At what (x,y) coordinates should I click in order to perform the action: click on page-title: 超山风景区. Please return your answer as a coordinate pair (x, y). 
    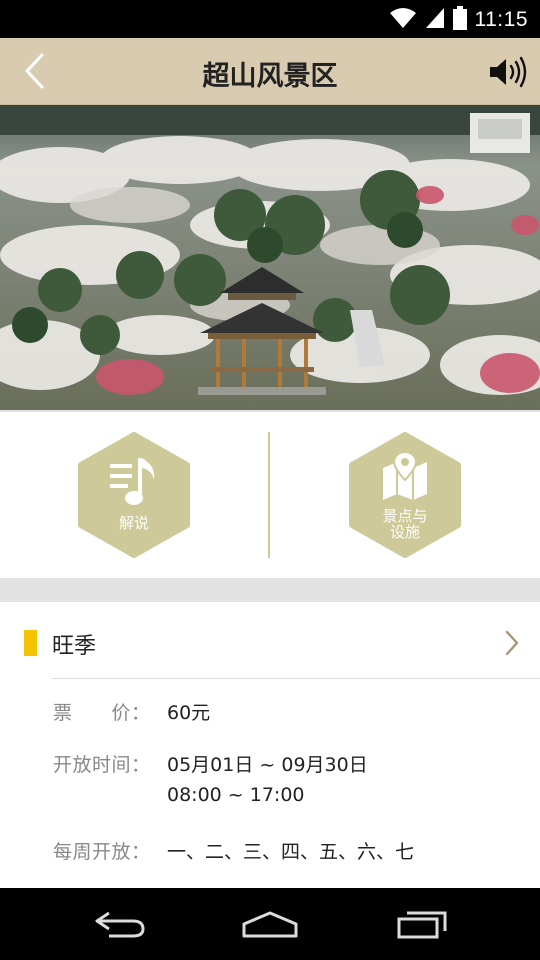
    Looking at the image, I should click on (270, 76).